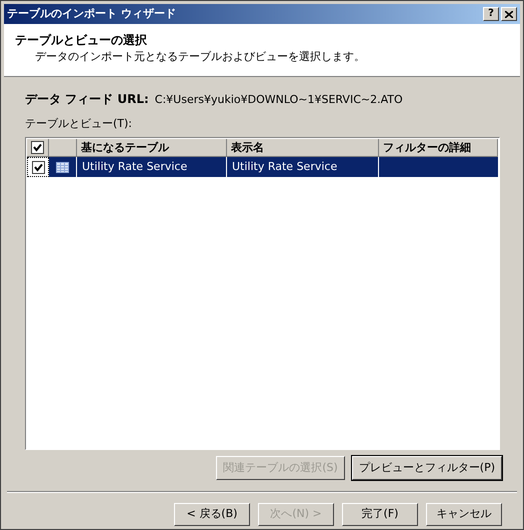 This screenshot has height=530, width=524. I want to click on footer-button: < 戻る(B), so click(212, 514).